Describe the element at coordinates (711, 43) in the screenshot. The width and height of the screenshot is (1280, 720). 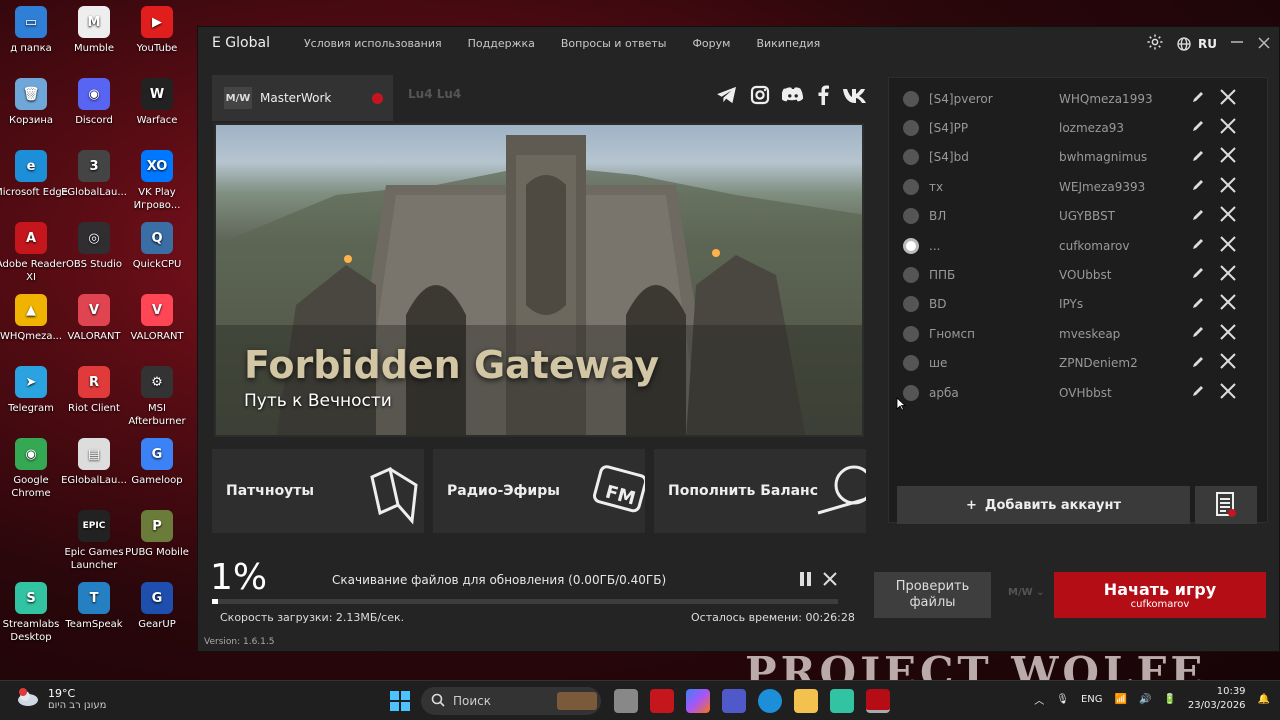
I see `nav-forum: Форум` at that location.